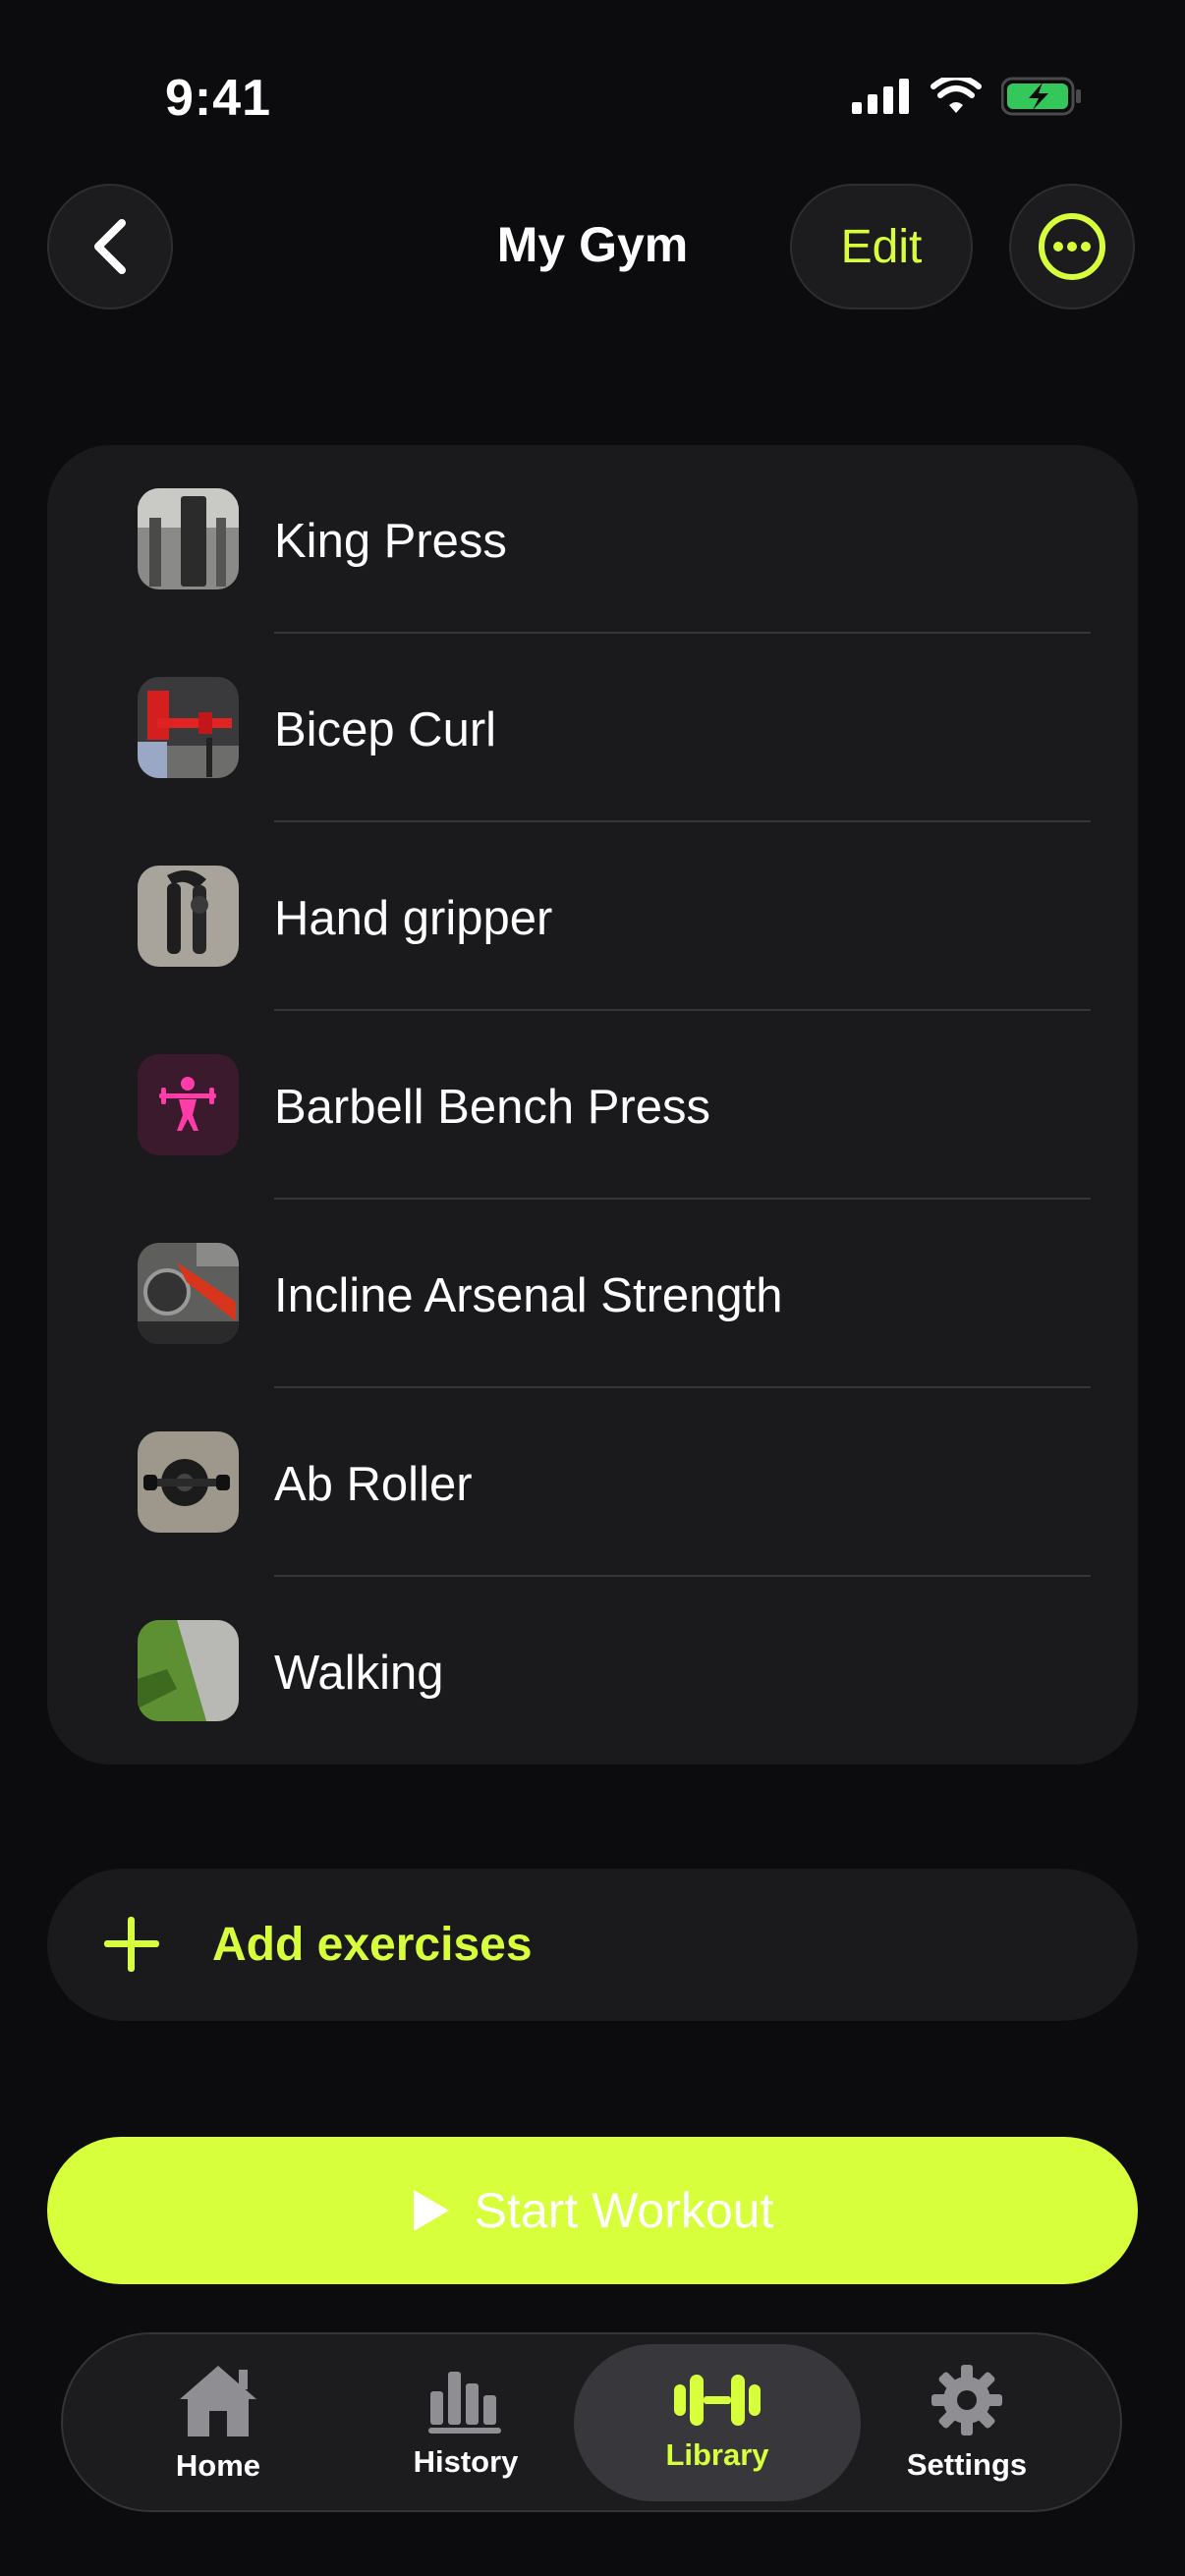  I want to click on tab-label: History, so click(466, 2461).